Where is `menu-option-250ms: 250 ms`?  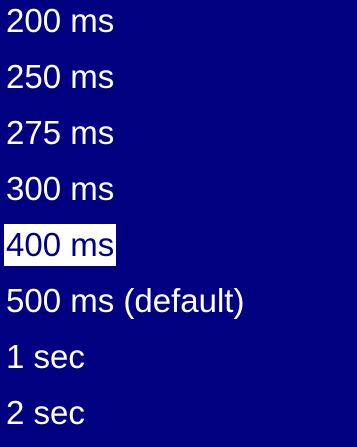
menu-option-250ms: 250 ms is located at coordinates (60, 77).